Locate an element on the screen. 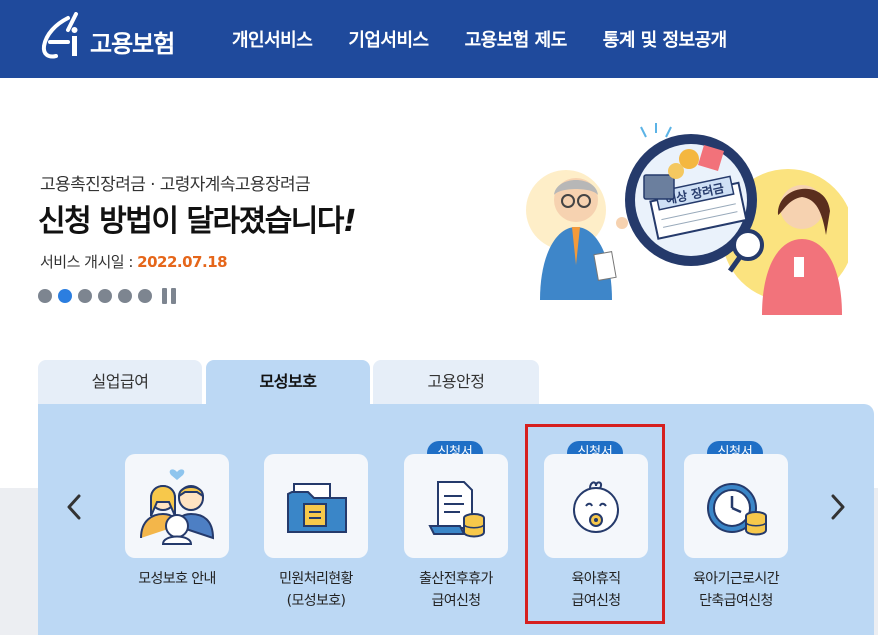 This screenshot has height=635, width=878. nav-business-services: 기업서비스 is located at coordinates (388, 39).